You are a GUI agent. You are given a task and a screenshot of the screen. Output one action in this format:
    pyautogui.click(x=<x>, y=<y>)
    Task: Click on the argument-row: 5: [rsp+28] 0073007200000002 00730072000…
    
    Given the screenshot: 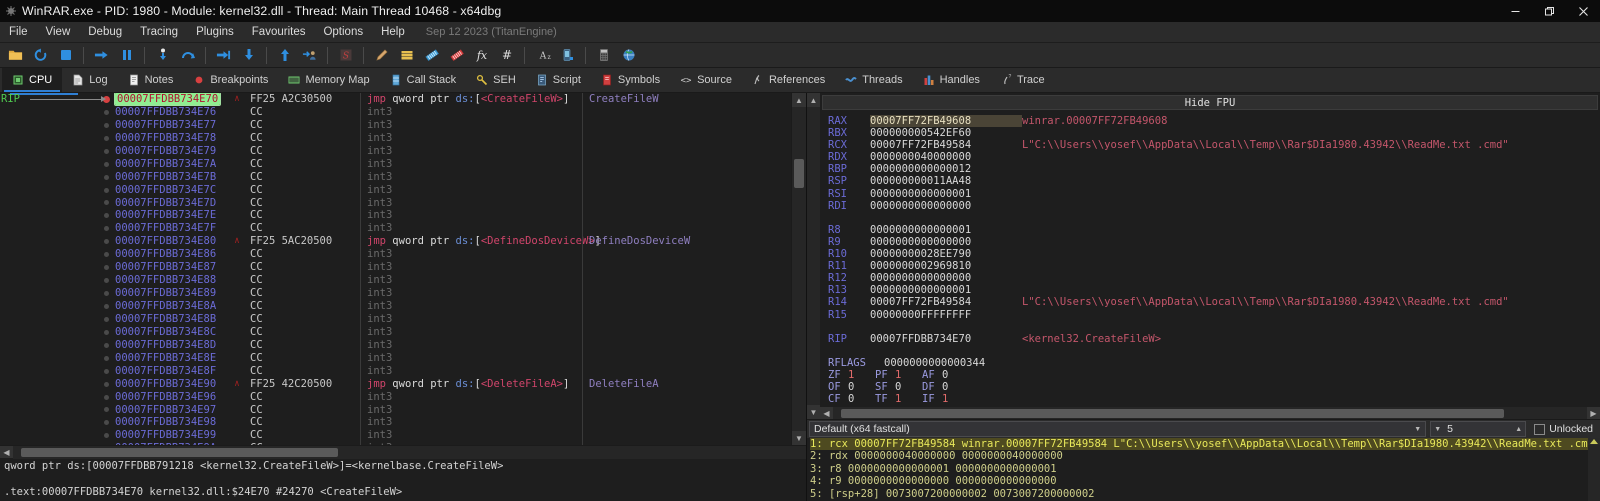 What is the action you would take?
    pyautogui.click(x=1199, y=494)
    